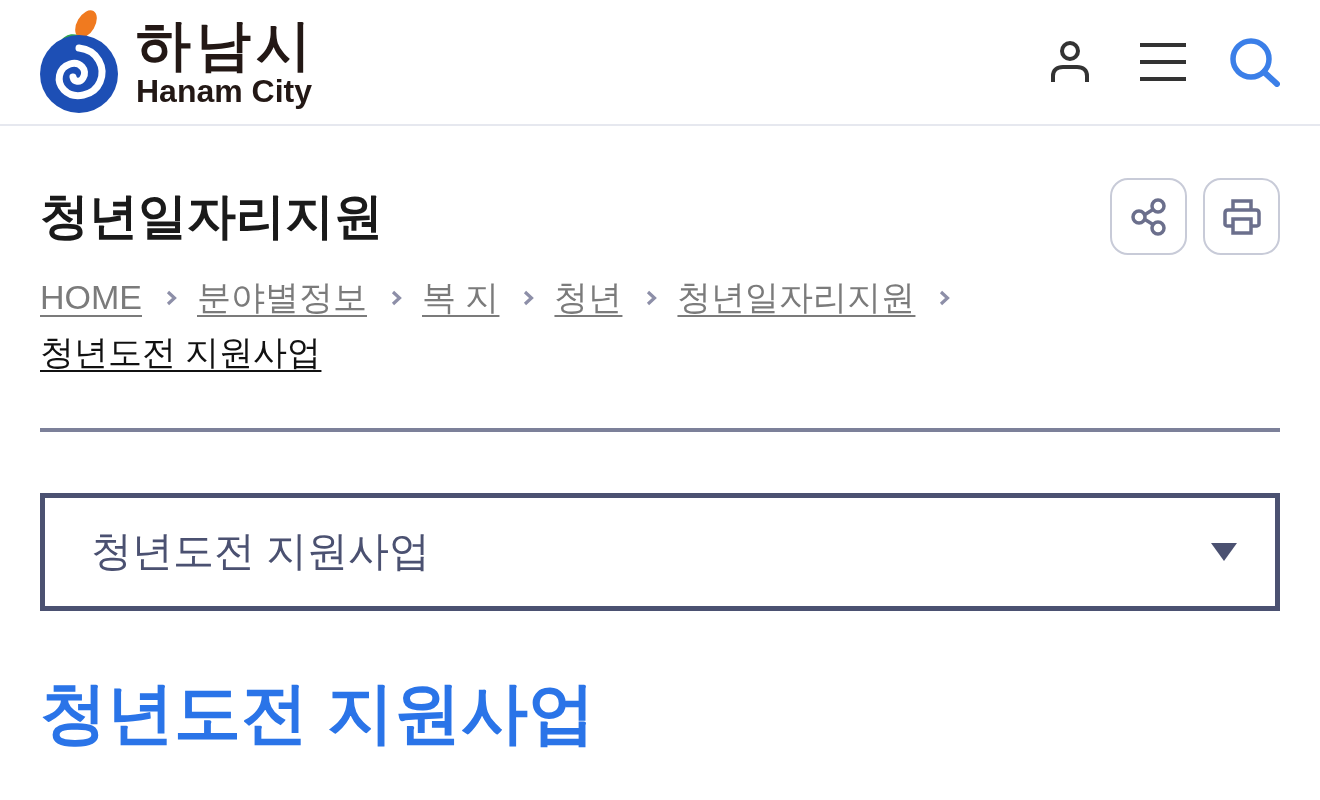  What do you see at coordinates (211, 217) in the screenshot?
I see `page-title: 청년일자리지원` at bounding box center [211, 217].